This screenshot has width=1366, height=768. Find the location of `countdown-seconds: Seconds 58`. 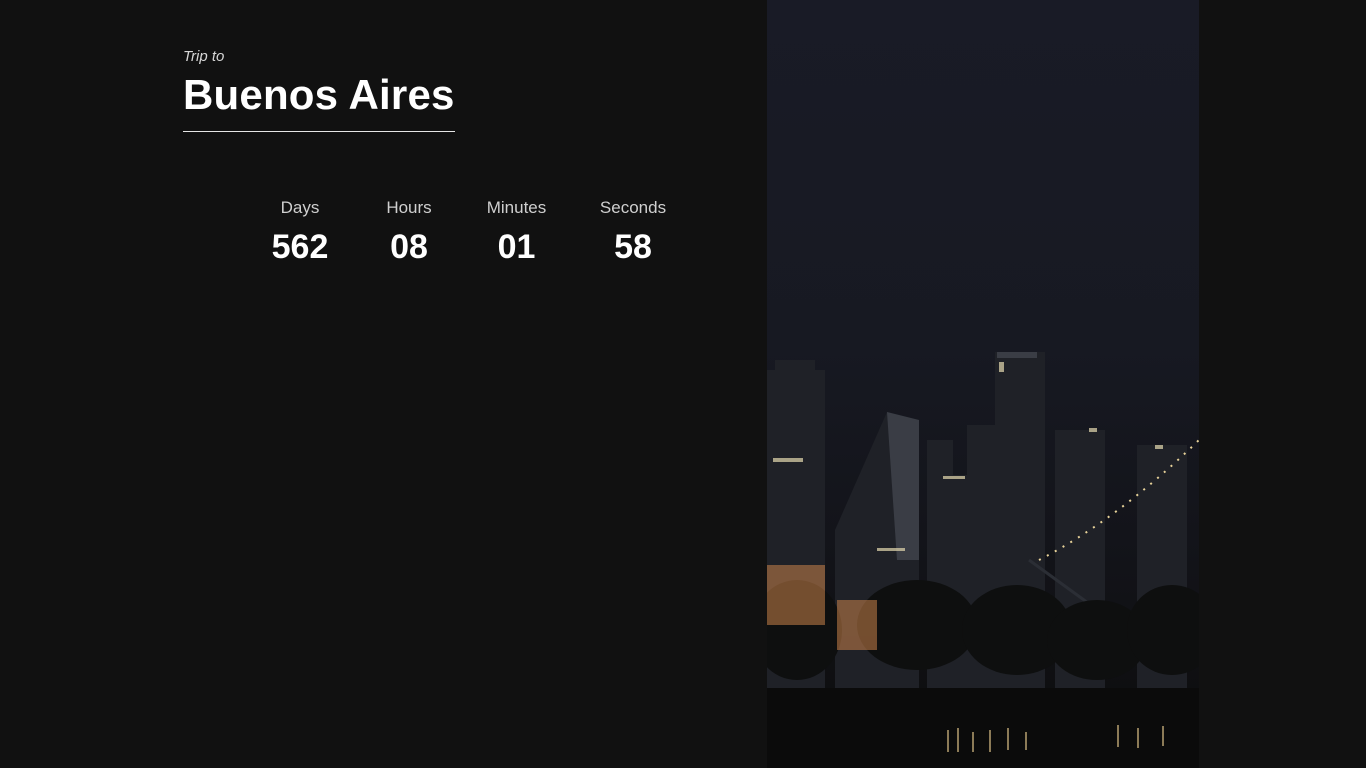

countdown-seconds: Seconds 58 is located at coordinates (633, 232).